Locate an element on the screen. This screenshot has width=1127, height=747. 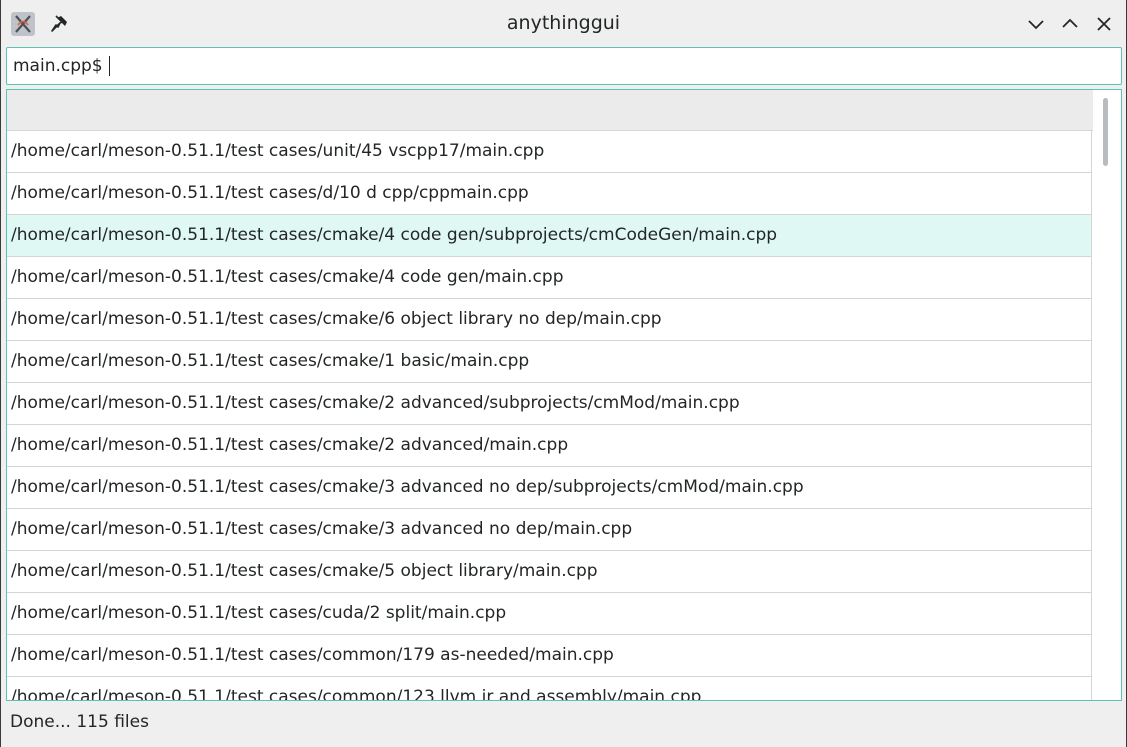
text-caret is located at coordinates (109, 66).